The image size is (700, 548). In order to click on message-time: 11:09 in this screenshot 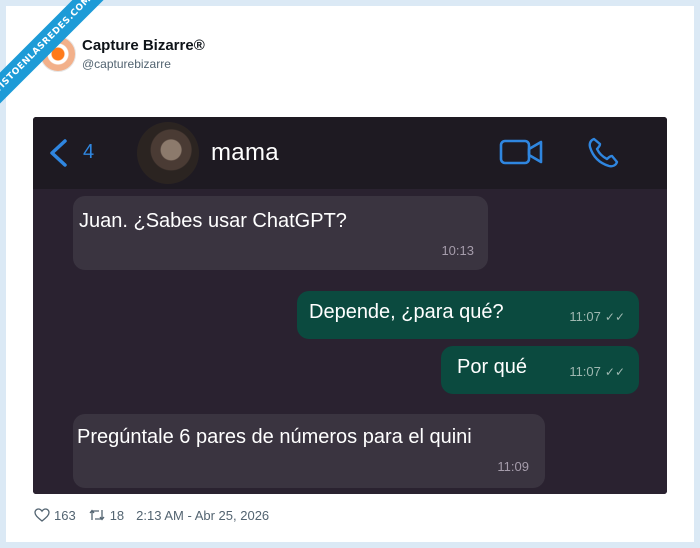, I will do `click(513, 466)`.